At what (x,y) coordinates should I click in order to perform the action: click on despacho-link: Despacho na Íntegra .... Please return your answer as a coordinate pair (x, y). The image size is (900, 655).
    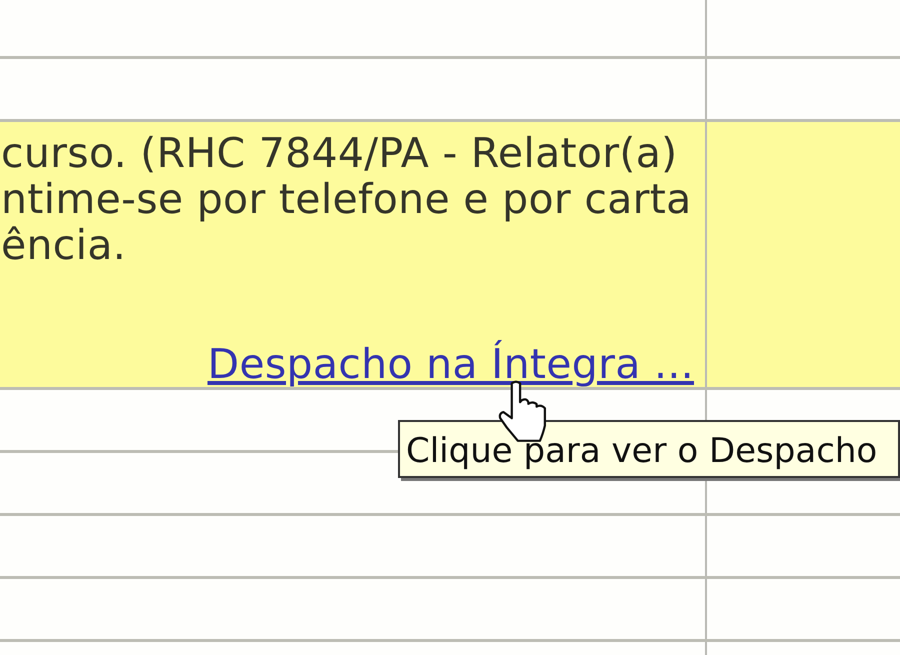
    Looking at the image, I should click on (450, 364).